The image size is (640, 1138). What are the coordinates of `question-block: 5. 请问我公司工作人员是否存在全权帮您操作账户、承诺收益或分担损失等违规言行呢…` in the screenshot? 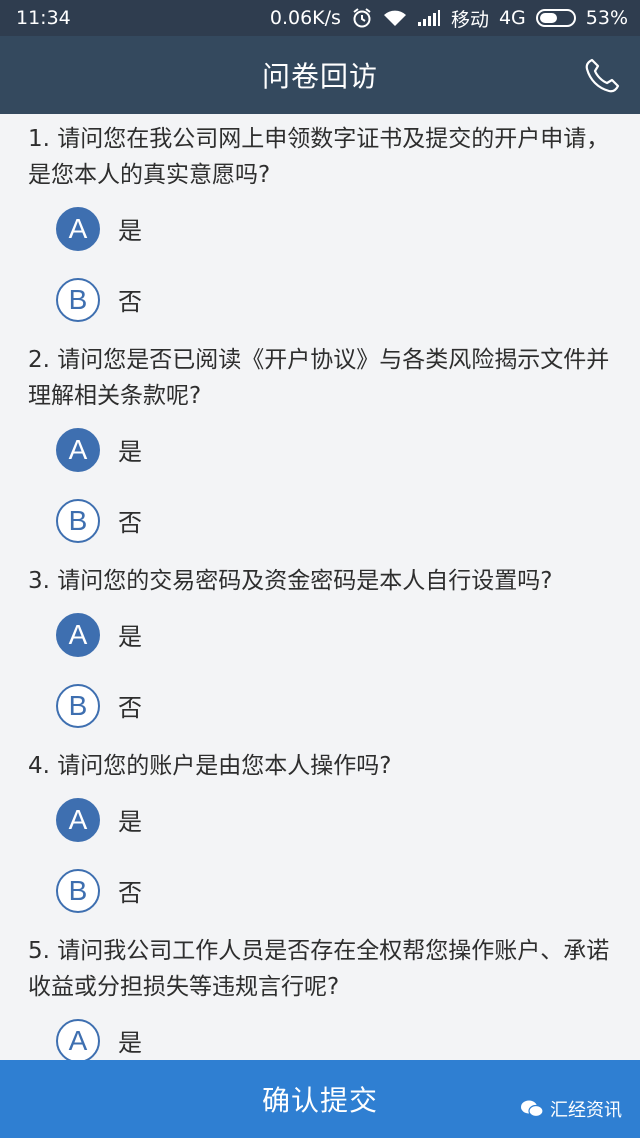 It's located at (320, 993).